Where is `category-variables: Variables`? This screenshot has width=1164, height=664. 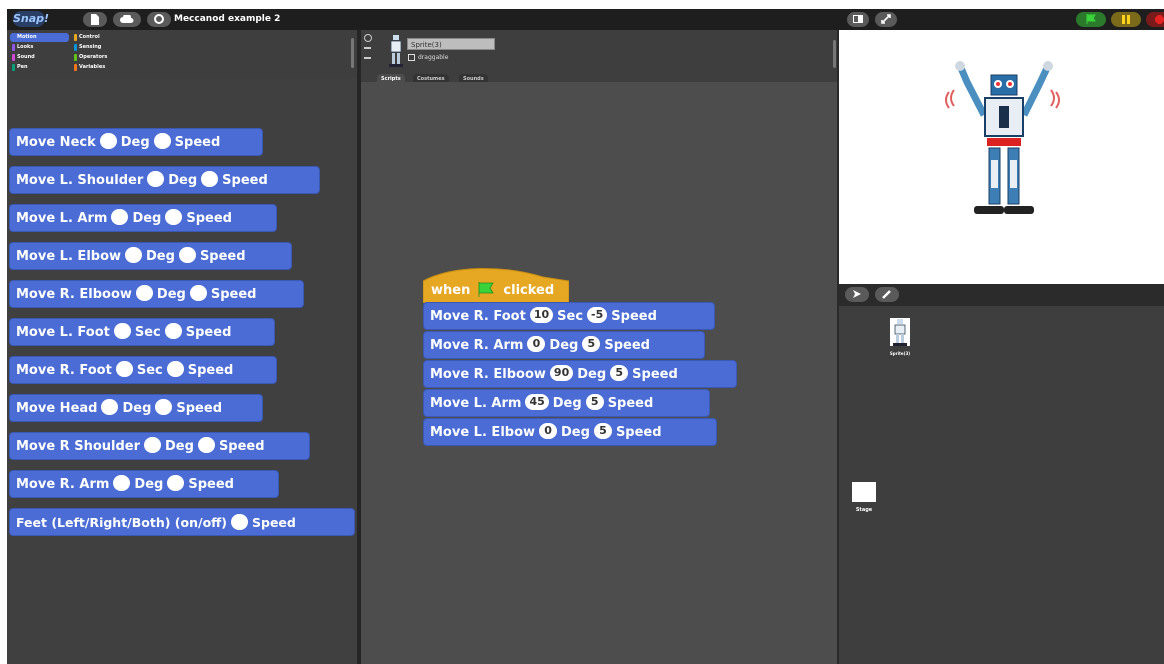
category-variables: Variables is located at coordinates (101, 67).